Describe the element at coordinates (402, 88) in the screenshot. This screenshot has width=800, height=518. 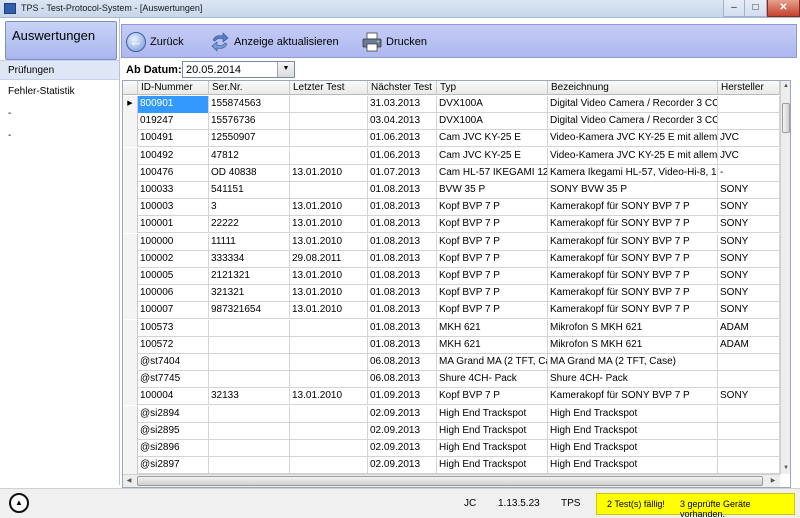
I see `column-header-next-test: Nächster Test` at that location.